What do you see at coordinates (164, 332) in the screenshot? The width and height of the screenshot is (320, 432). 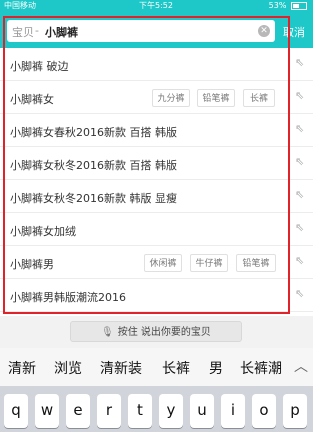 I see `voice-label: 按住 说出你要的宝贝` at bounding box center [164, 332].